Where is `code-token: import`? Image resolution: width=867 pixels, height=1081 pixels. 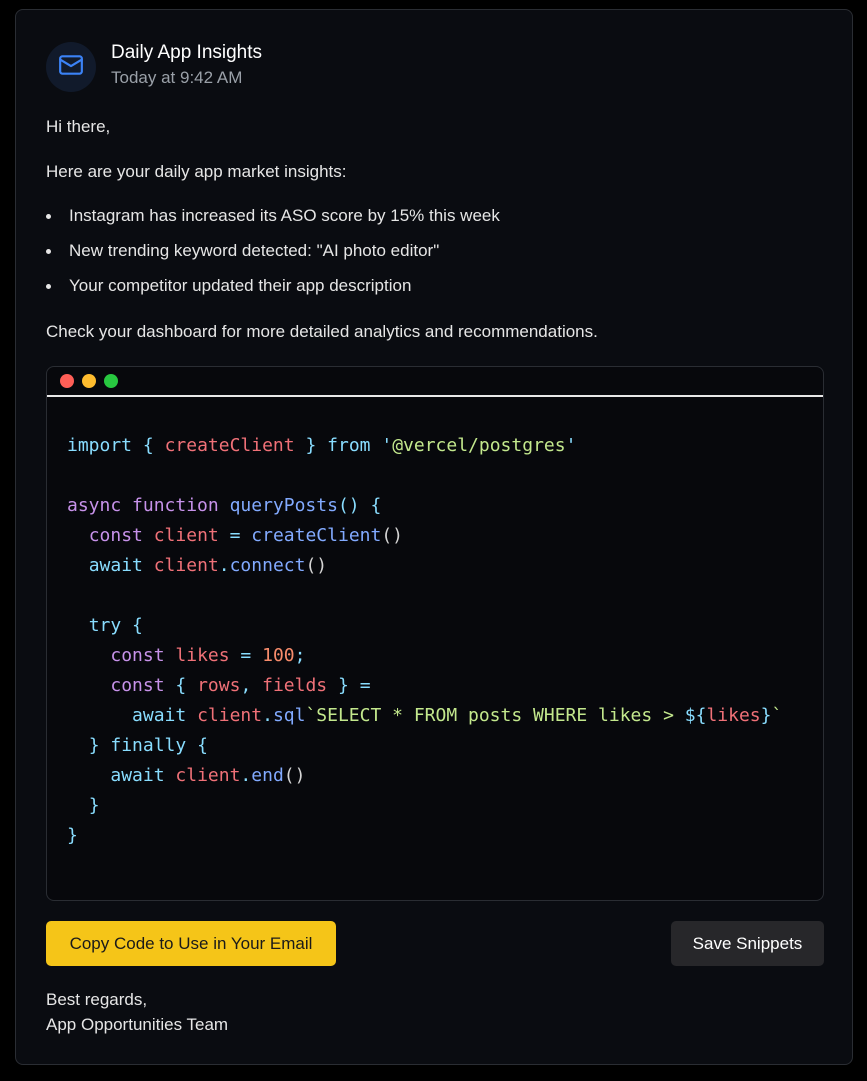 code-token: import is located at coordinates (100, 445).